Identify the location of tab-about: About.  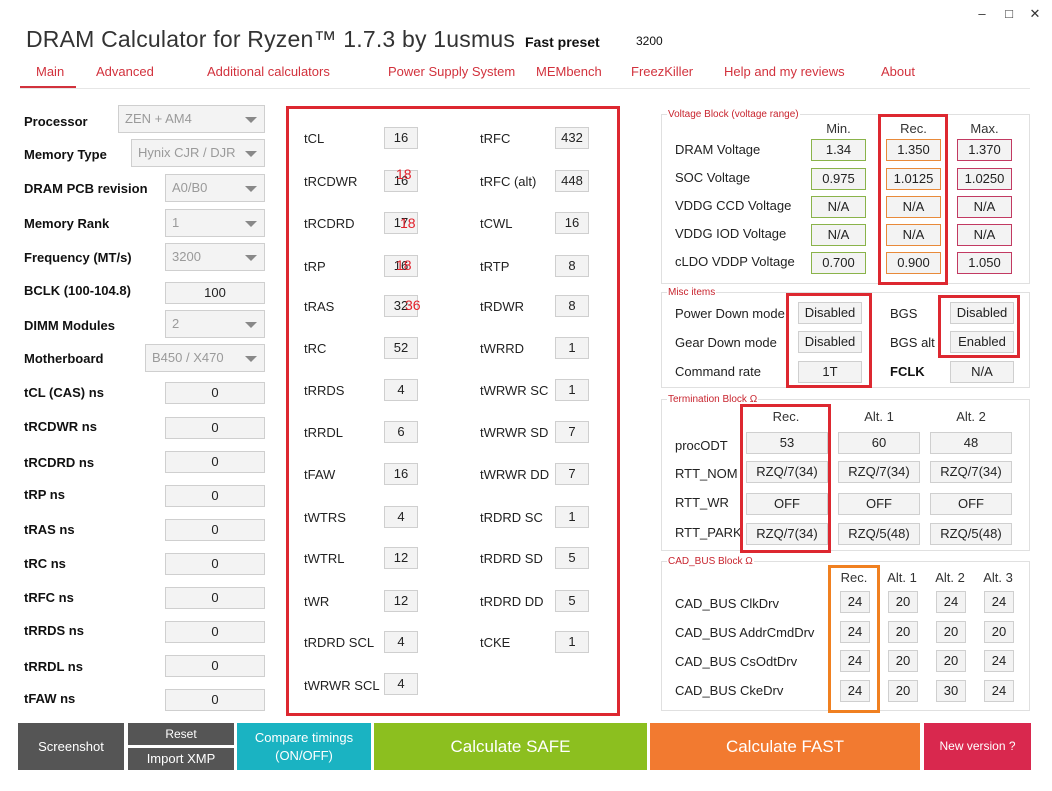
(898, 71).